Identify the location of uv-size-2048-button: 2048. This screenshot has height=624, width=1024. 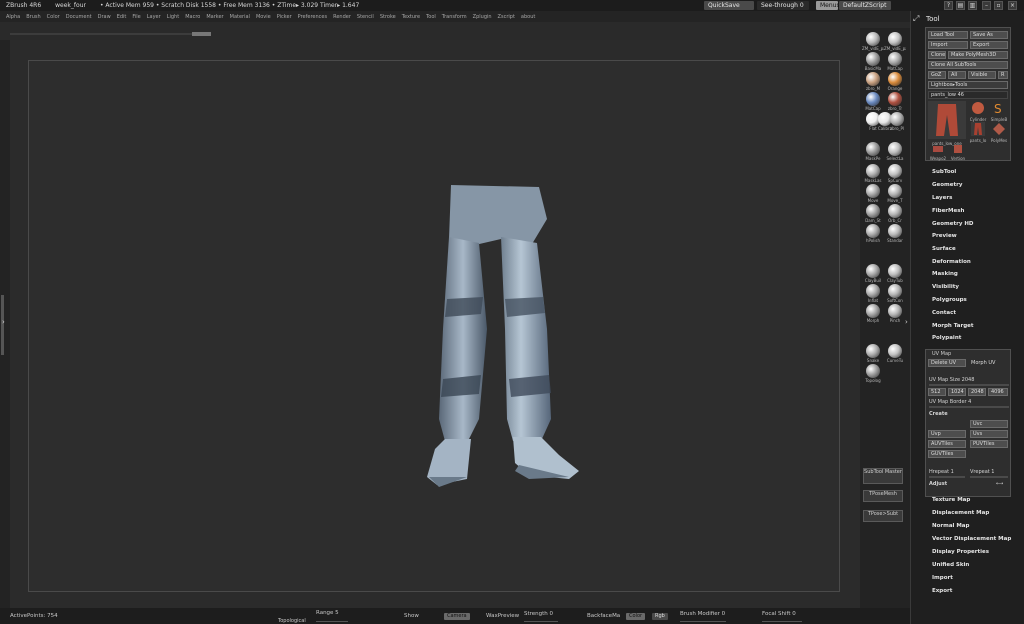
(977, 392).